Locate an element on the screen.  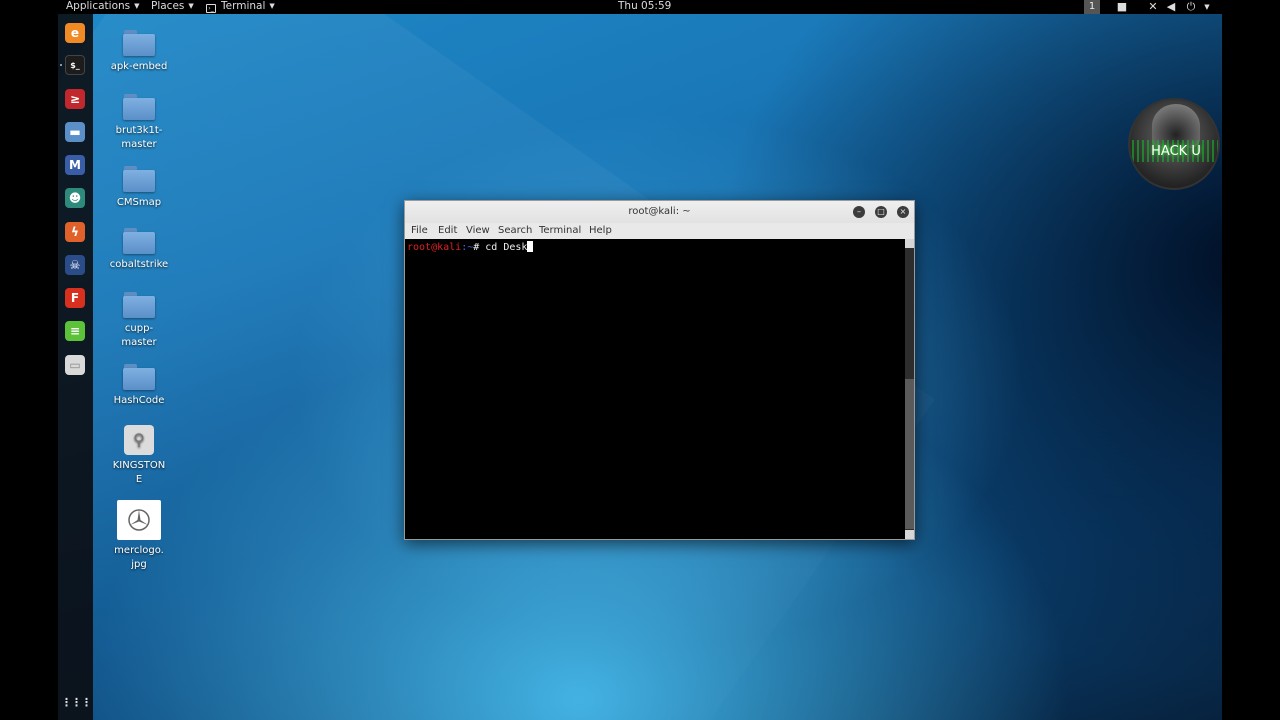
desktop-icon-cobaltstrike: cobaltstrike is located at coordinates (139, 250).